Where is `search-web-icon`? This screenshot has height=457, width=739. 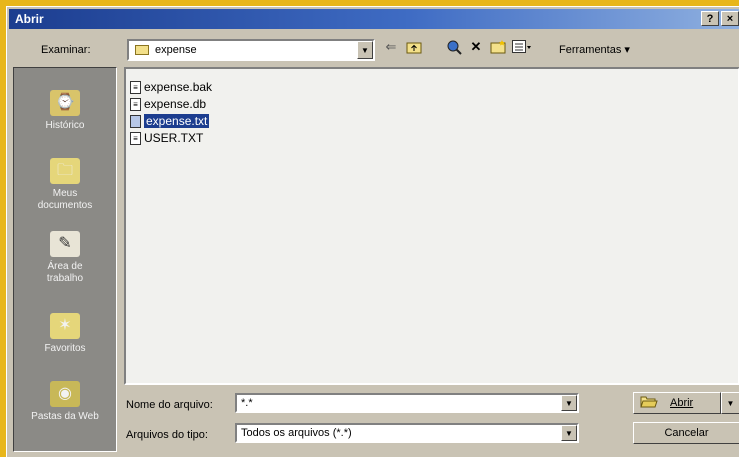 search-web-icon is located at coordinates (454, 47).